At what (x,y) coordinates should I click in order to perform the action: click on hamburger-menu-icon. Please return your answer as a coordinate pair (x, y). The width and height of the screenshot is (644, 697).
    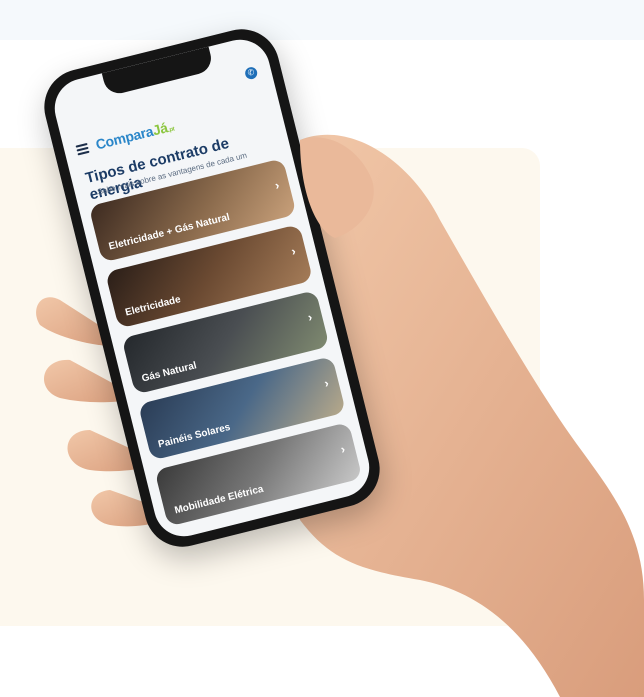
    Looking at the image, I should click on (82, 149).